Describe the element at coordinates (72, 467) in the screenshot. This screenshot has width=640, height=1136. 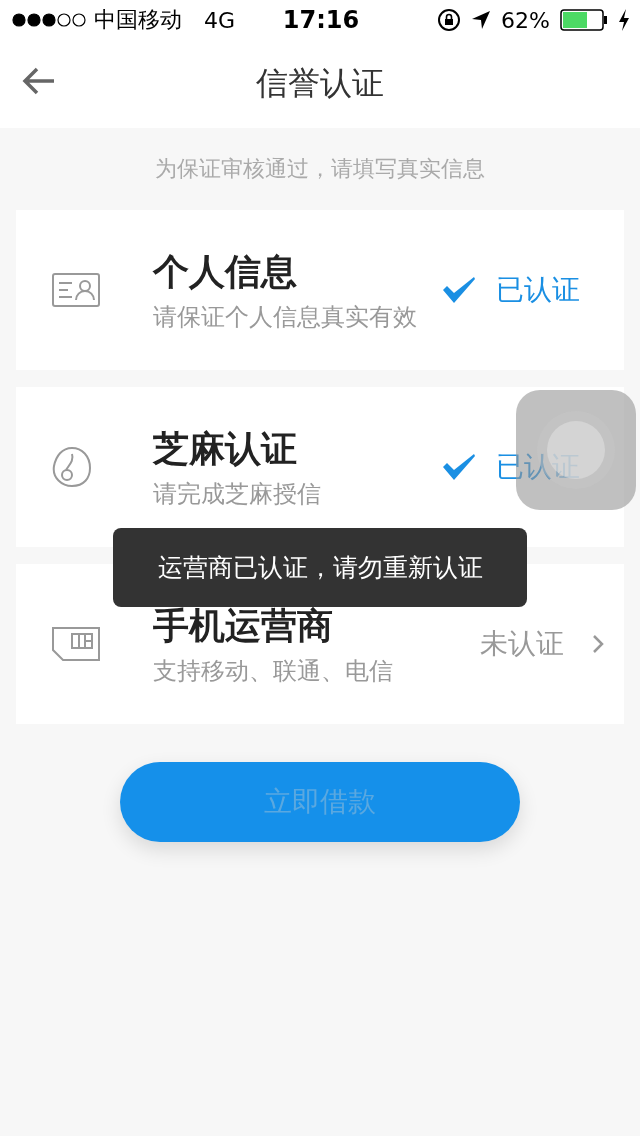
I see `drop-icon` at that location.